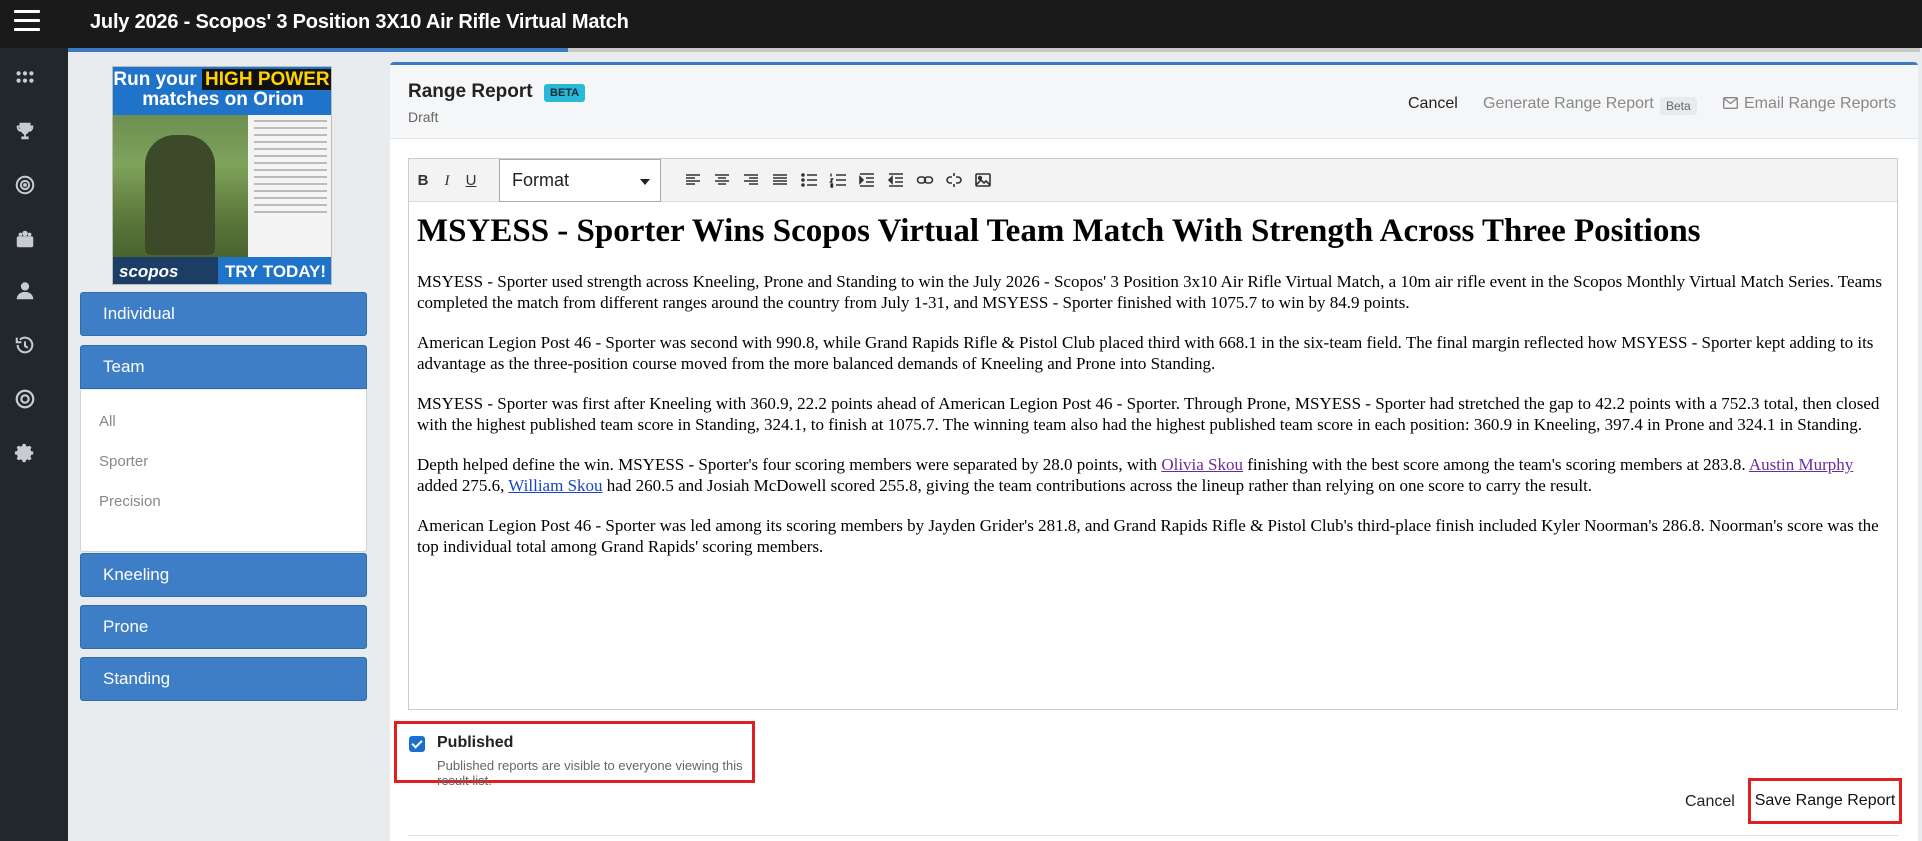  I want to click on link-icon, so click(925, 181).